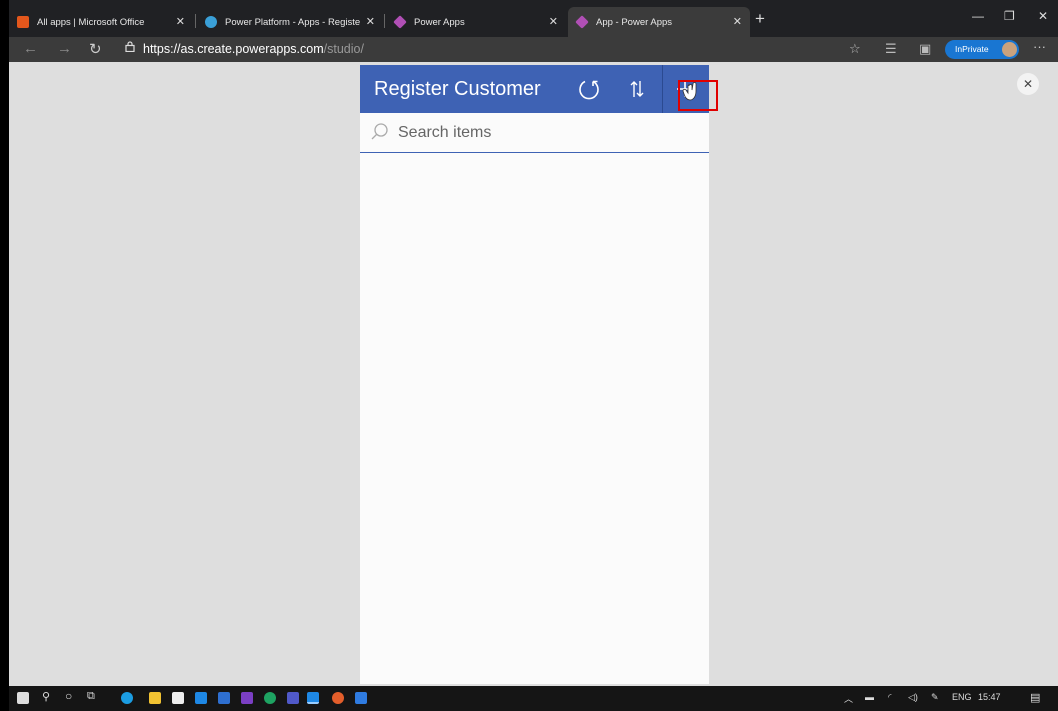 This screenshot has height=711, width=1058. What do you see at coordinates (760, 19) in the screenshot?
I see `new-tab-button: +` at bounding box center [760, 19].